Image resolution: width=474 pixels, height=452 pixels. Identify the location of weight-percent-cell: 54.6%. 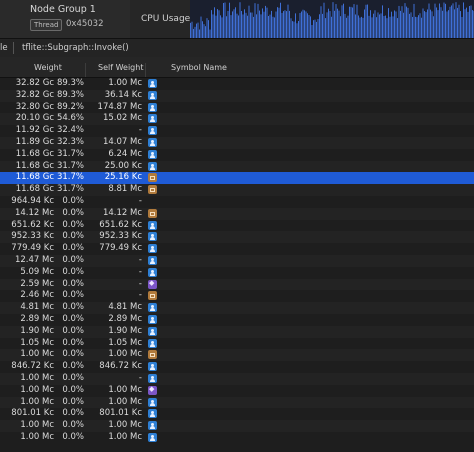
(70, 118).